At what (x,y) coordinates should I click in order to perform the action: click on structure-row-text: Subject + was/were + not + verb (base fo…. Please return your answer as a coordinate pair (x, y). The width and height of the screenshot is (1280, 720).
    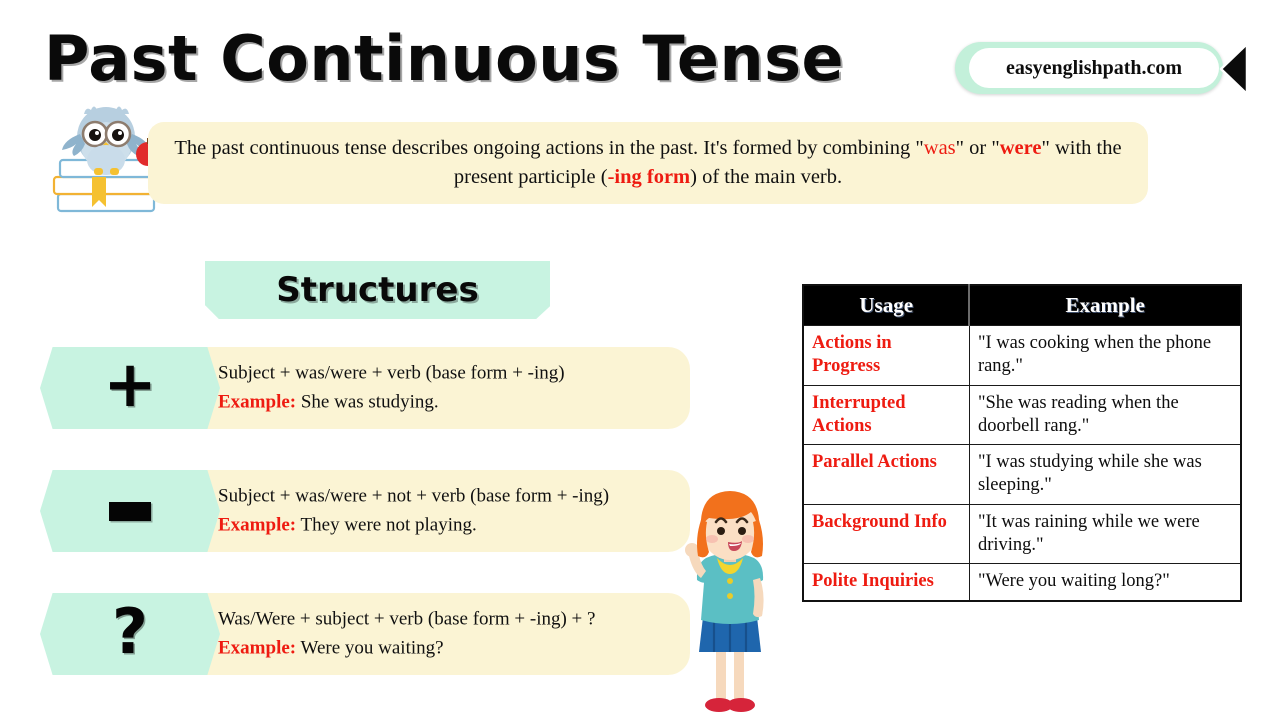
    Looking at the image, I should click on (468, 511).